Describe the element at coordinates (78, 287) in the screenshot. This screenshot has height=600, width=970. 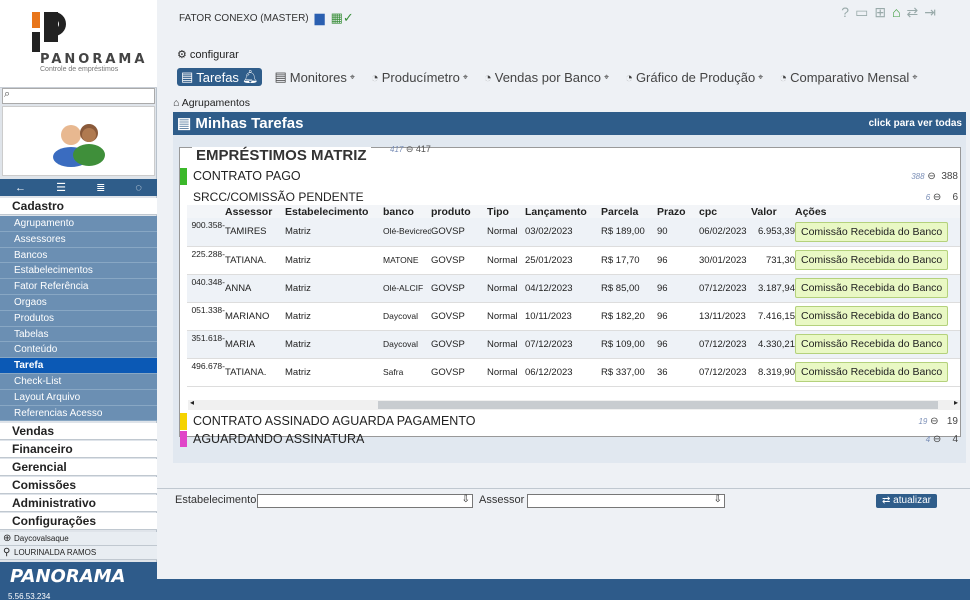
I see `sidebar-item-fator-referencia: Fator Referência` at that location.